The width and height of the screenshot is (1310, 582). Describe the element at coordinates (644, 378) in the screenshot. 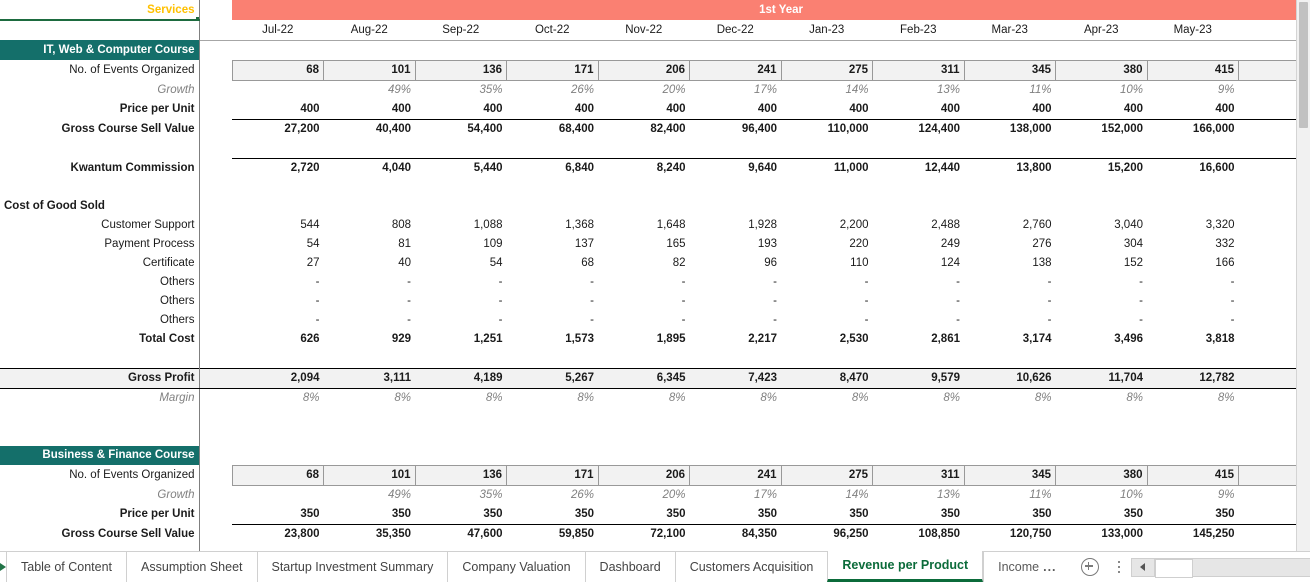

I see `cell-value: 6,345` at that location.